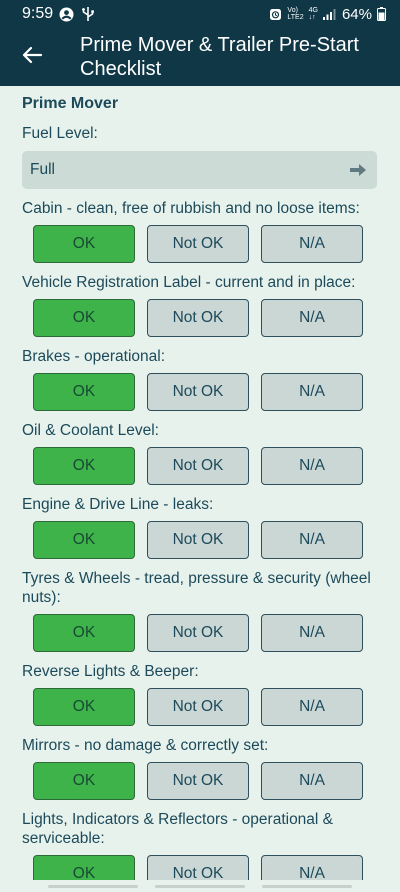 This screenshot has width=400, height=892. What do you see at coordinates (306, 886) in the screenshot?
I see `nav-back-button` at bounding box center [306, 886].